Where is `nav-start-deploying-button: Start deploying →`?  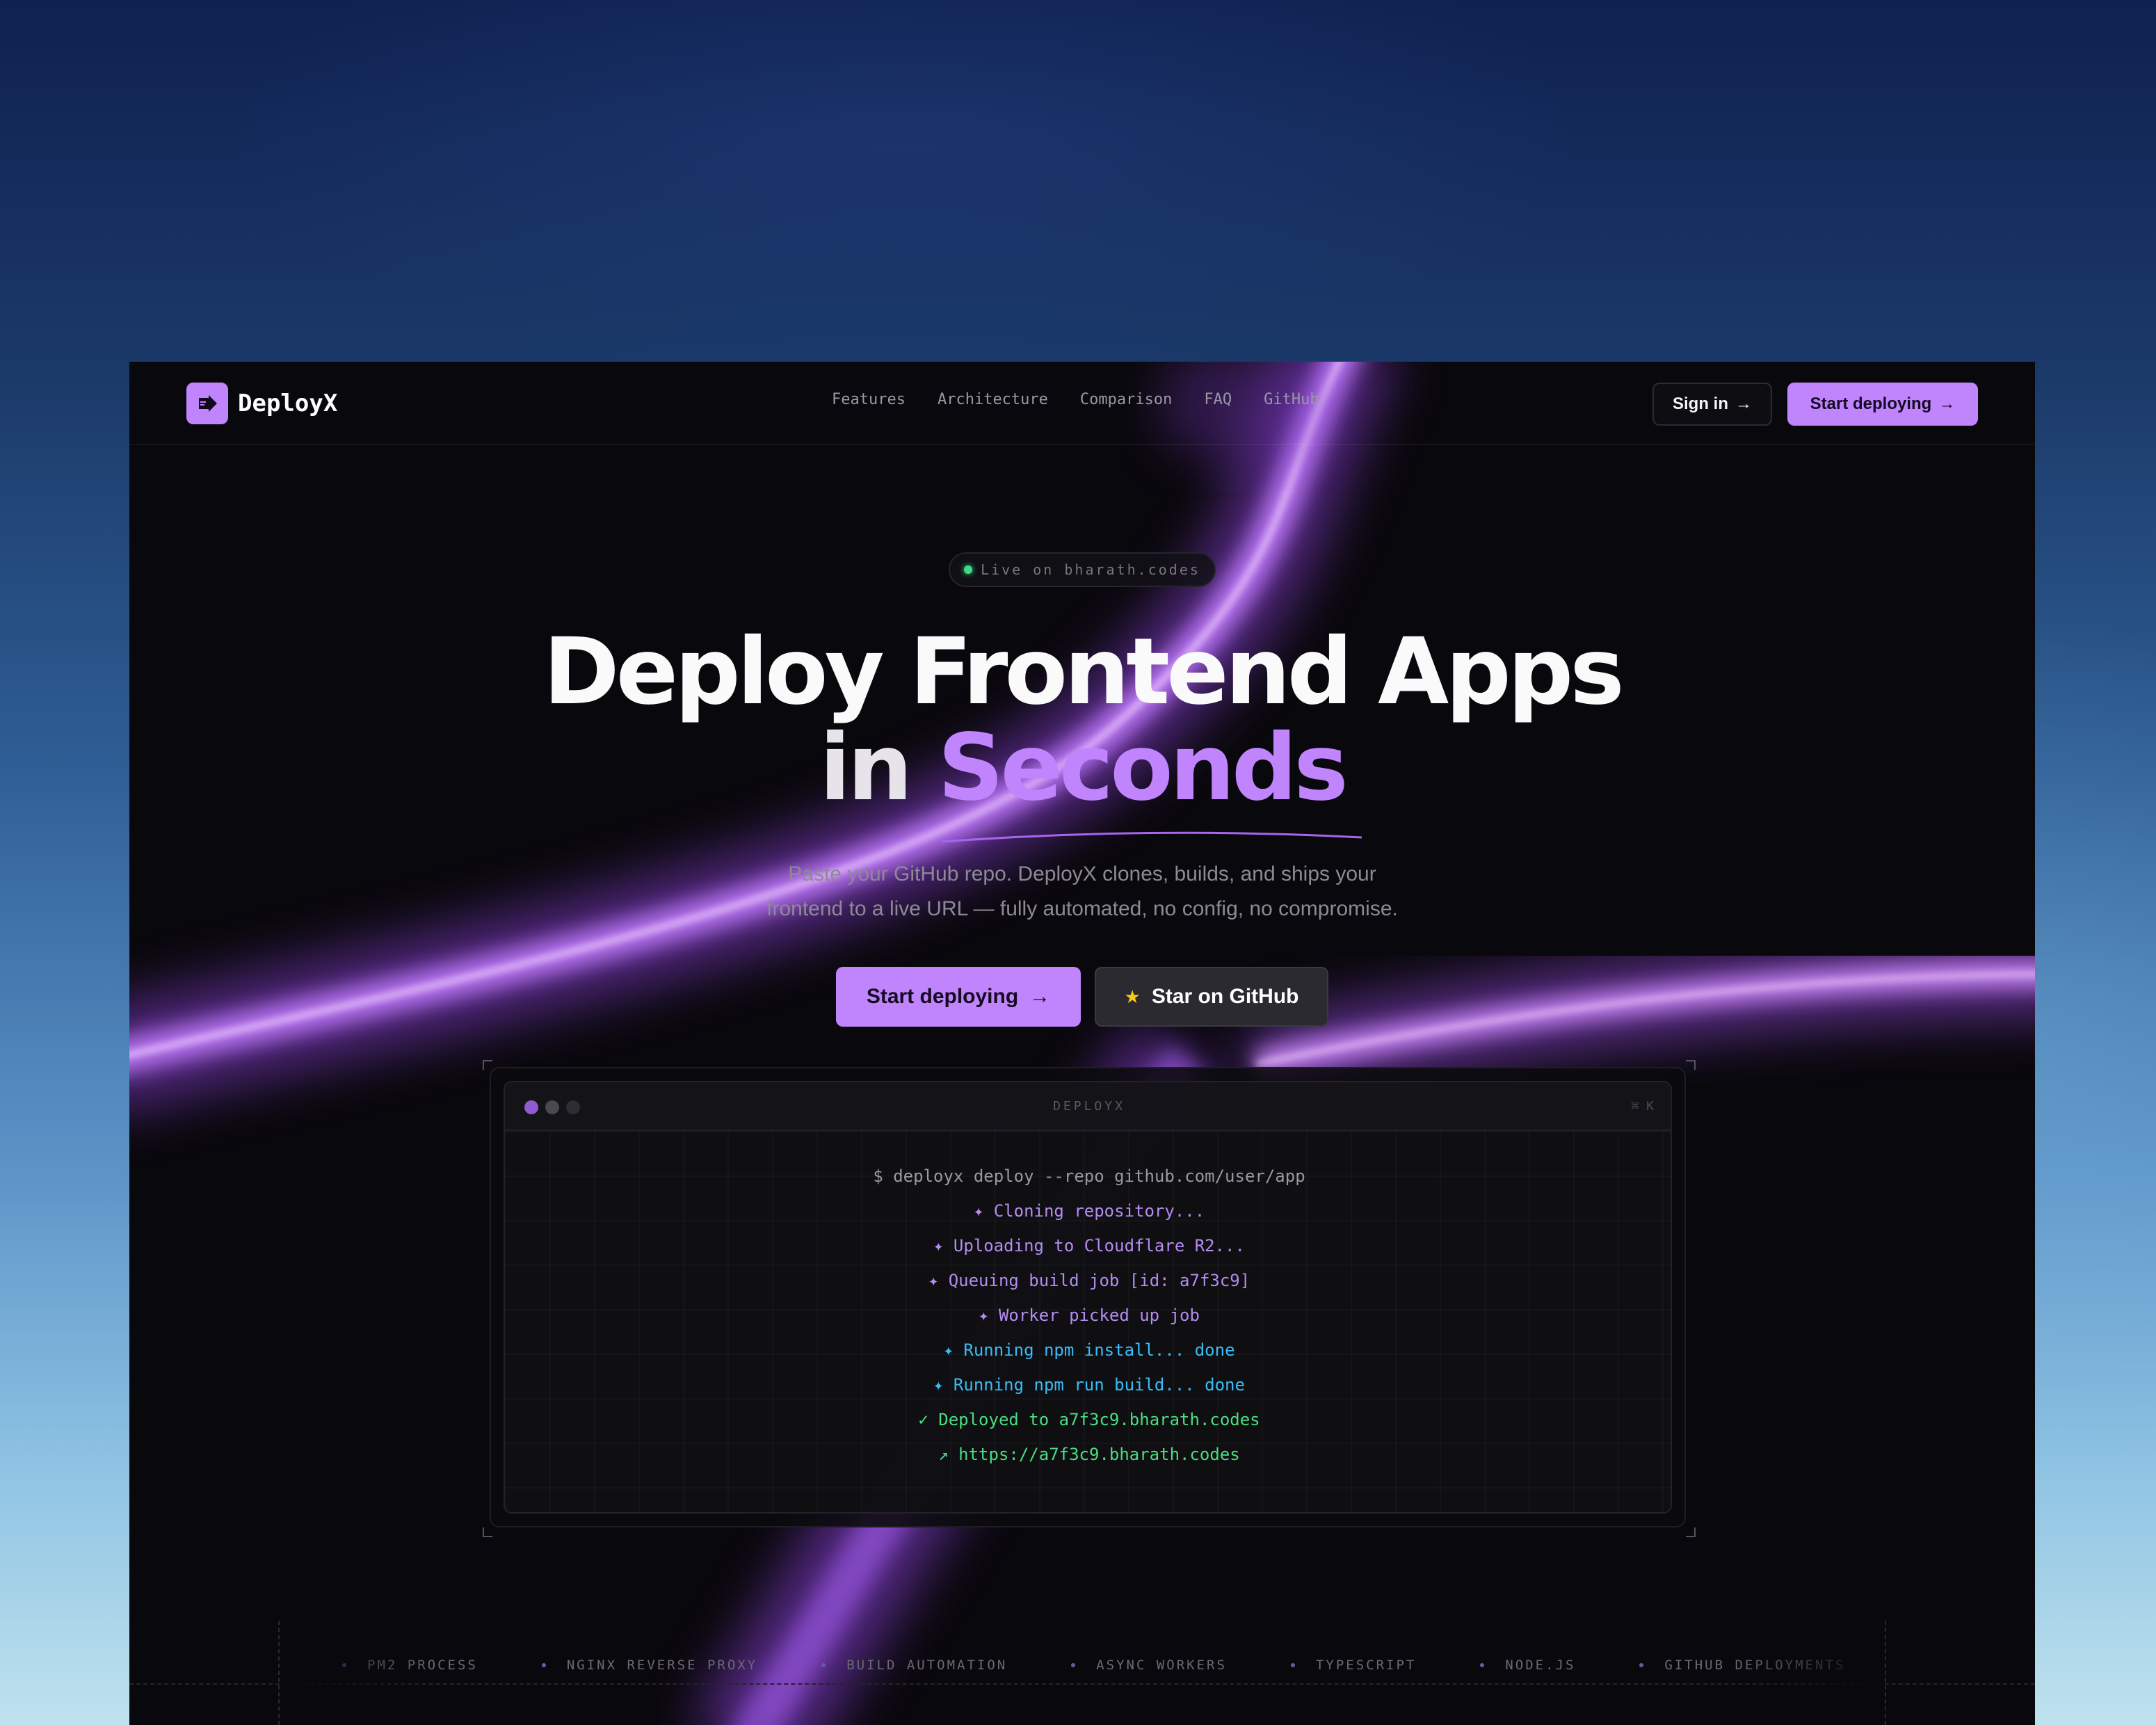 nav-start-deploying-button: Start deploying → is located at coordinates (1882, 404).